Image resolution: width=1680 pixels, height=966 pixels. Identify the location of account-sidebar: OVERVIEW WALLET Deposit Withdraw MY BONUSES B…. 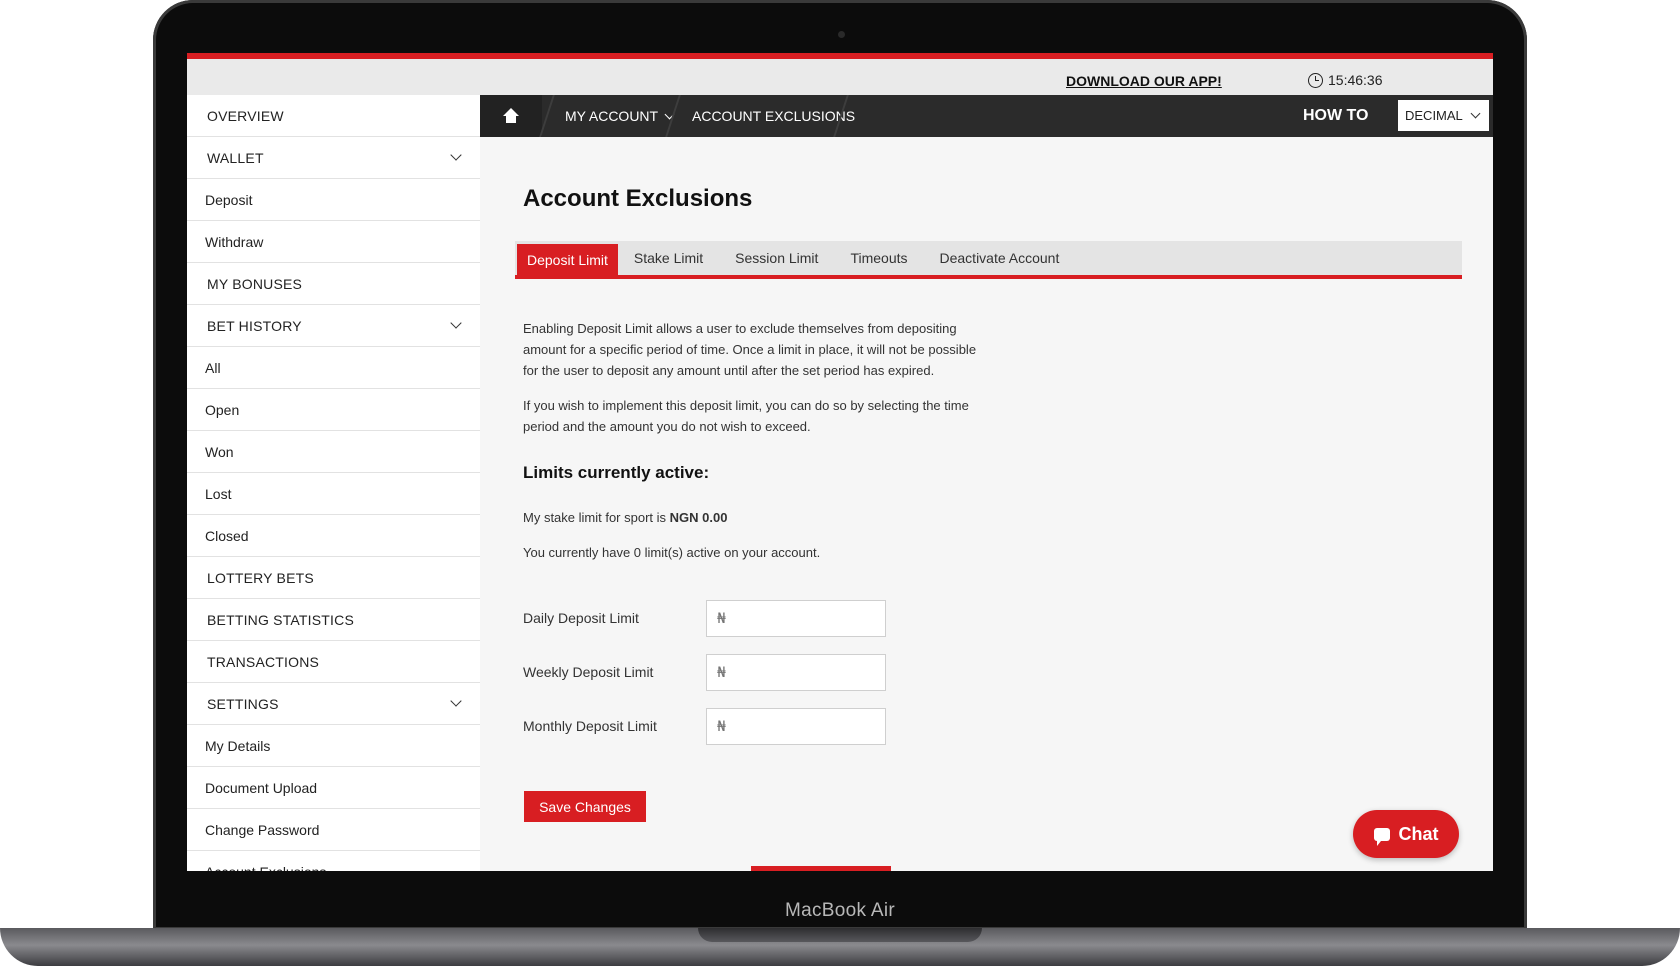
(333, 483).